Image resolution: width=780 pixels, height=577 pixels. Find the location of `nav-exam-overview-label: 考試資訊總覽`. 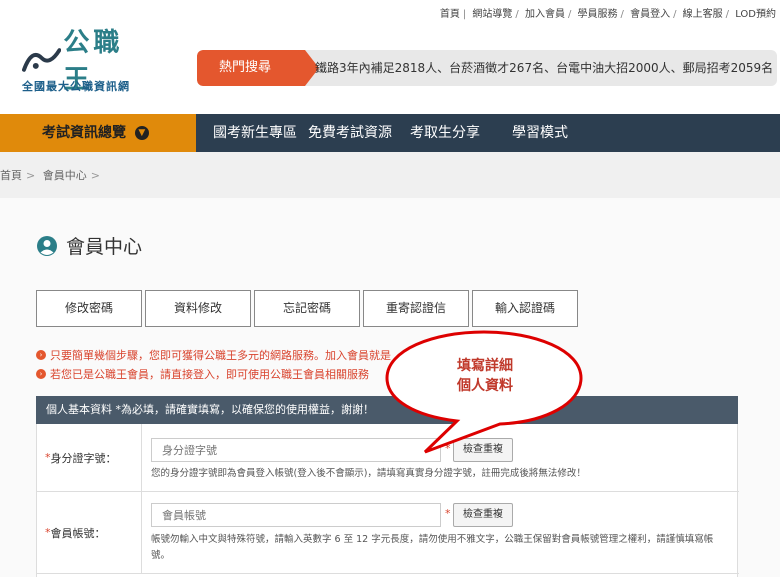

nav-exam-overview-label: 考試資訊總覽 is located at coordinates (84, 133).